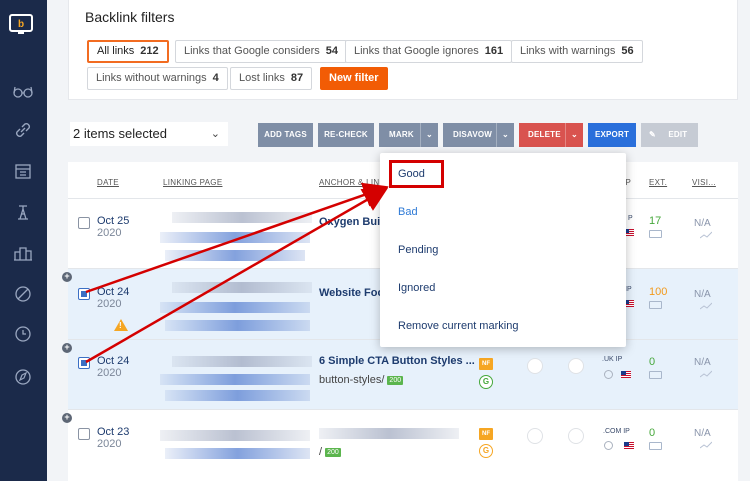 The image size is (750, 481). I want to click on recheck-button: RE-CHECK, so click(346, 135).